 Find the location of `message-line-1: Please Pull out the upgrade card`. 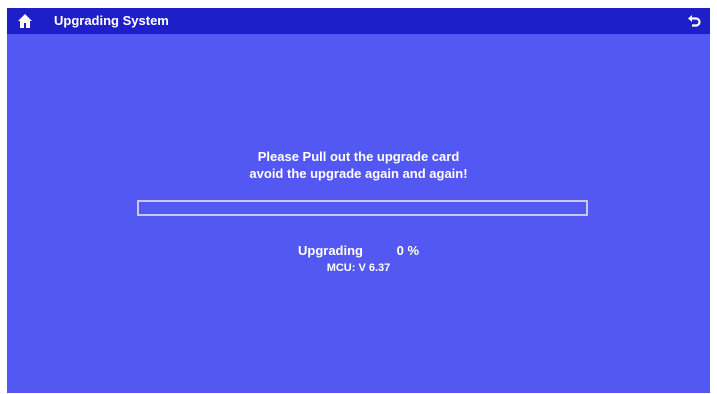

message-line-1: Please Pull out the upgrade card is located at coordinates (358, 156).